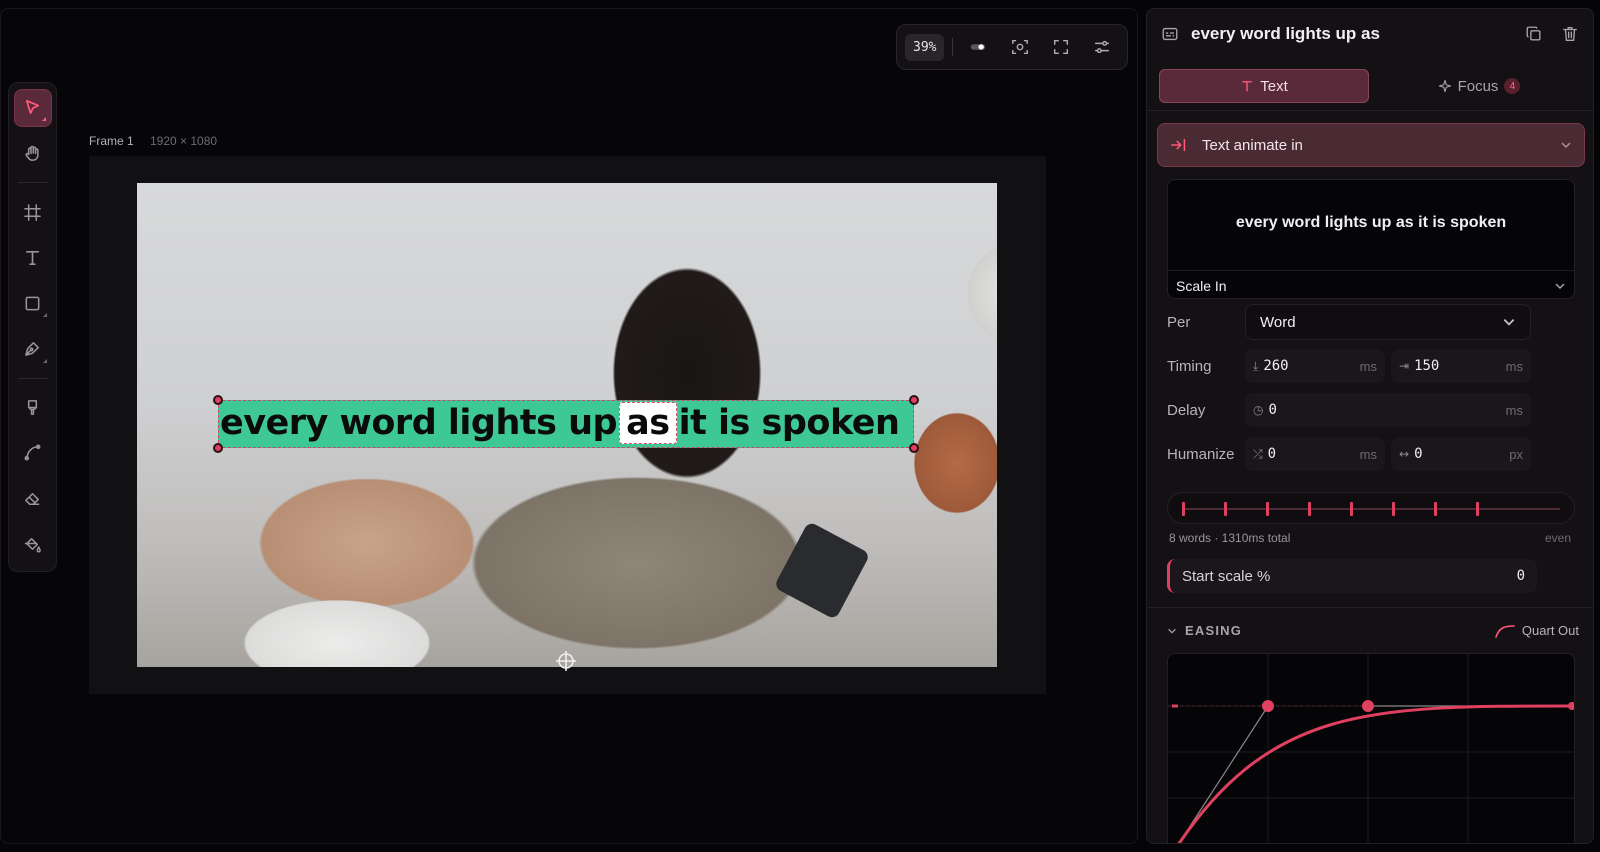 The height and width of the screenshot is (852, 1600). I want to click on easing-curve, so click(1375, 773).